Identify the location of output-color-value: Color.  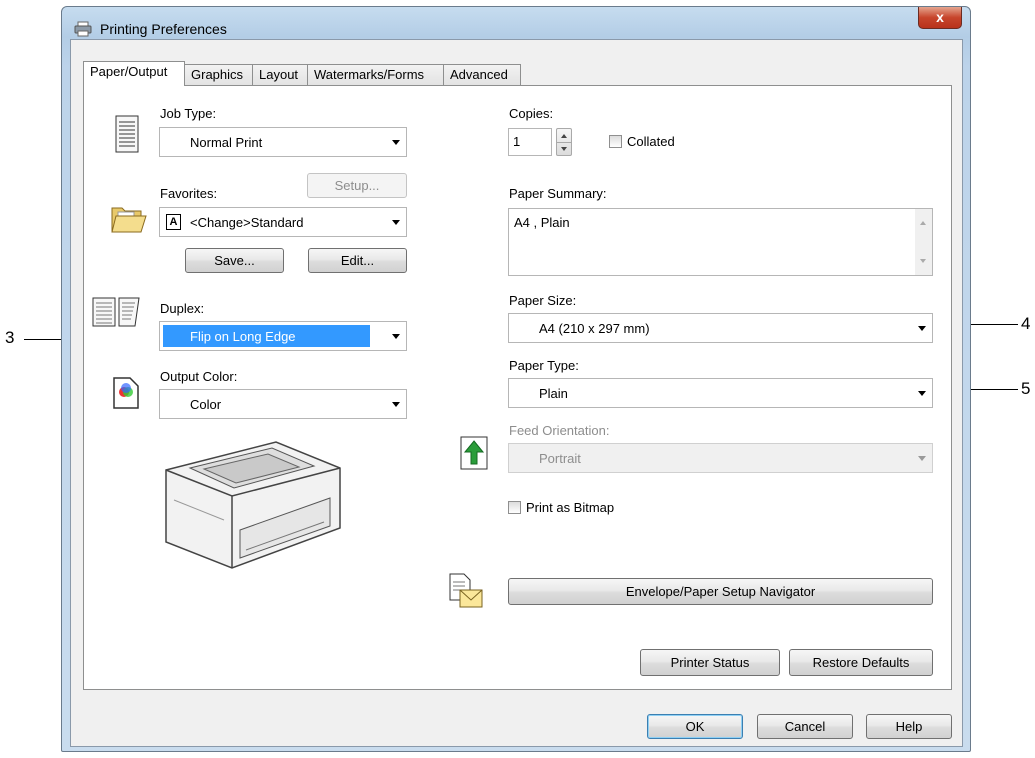
(206, 404).